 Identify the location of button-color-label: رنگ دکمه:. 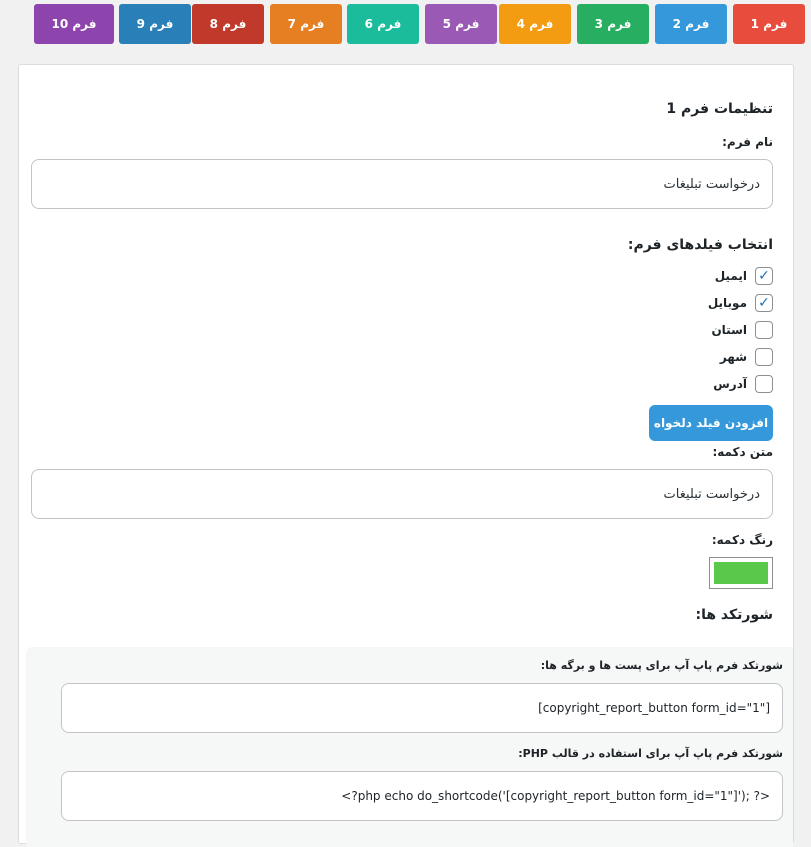
(742, 540).